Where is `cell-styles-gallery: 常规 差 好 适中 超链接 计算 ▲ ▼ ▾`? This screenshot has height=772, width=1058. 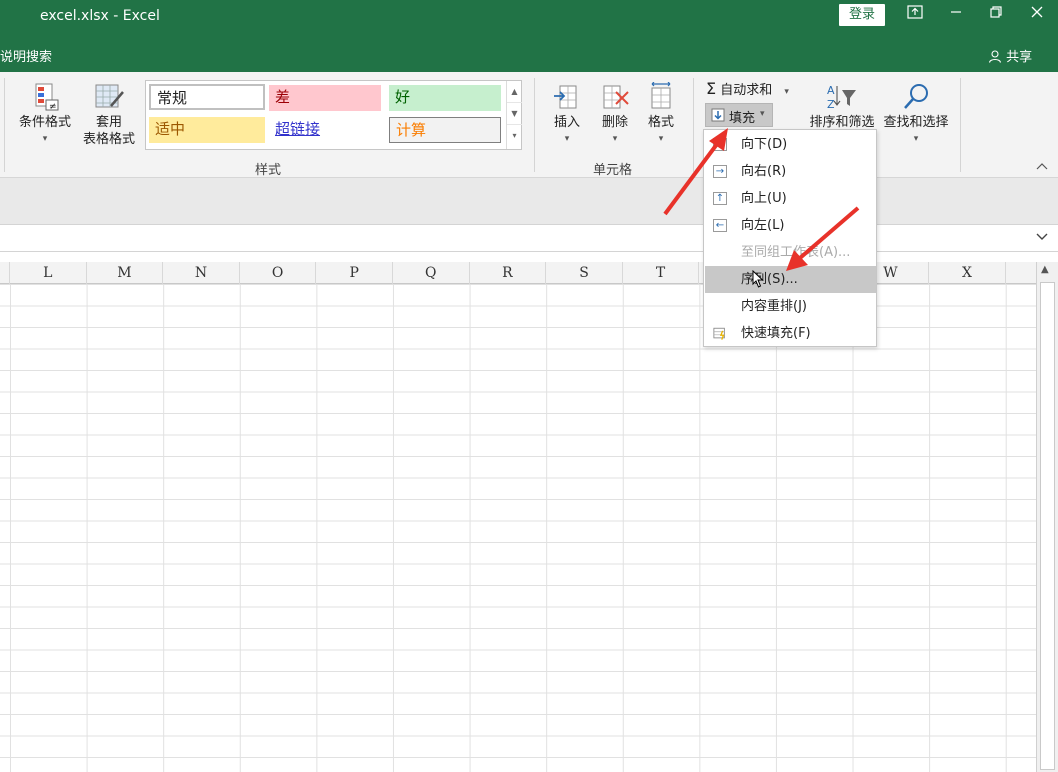
cell-styles-gallery: 常规 差 好 适中 超链接 计算 ▲ ▼ ▾ is located at coordinates (333, 115).